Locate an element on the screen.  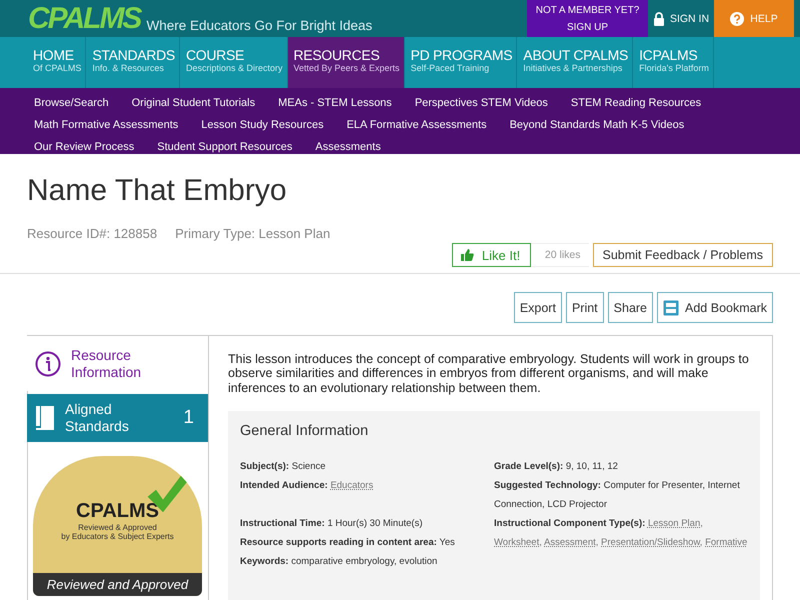
subnav-link: Lesson Study Resources is located at coordinates (262, 125).